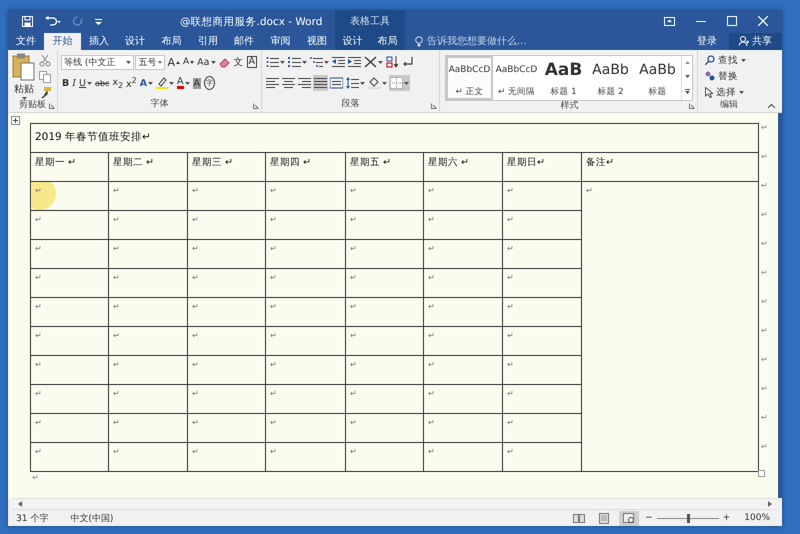 The image size is (800, 534). Describe the element at coordinates (731, 92) in the screenshot. I see `select-button: 选择` at that location.